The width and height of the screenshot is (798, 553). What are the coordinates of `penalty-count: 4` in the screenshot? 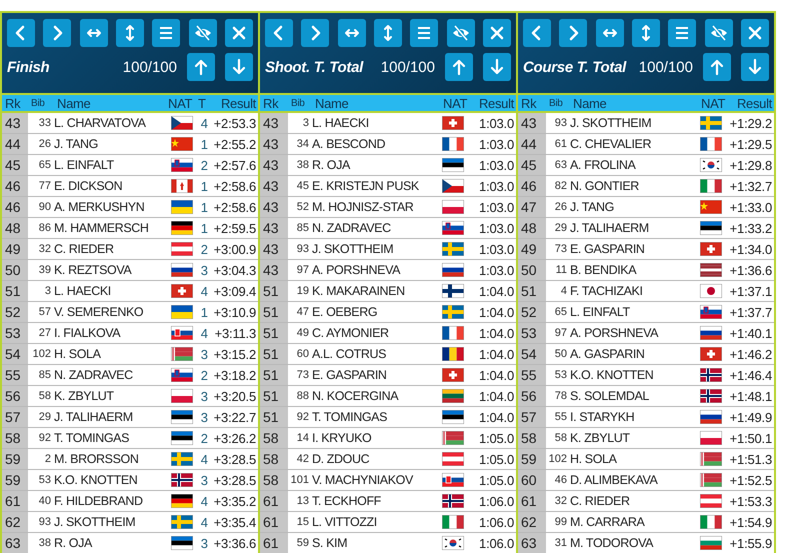 It's located at (204, 123).